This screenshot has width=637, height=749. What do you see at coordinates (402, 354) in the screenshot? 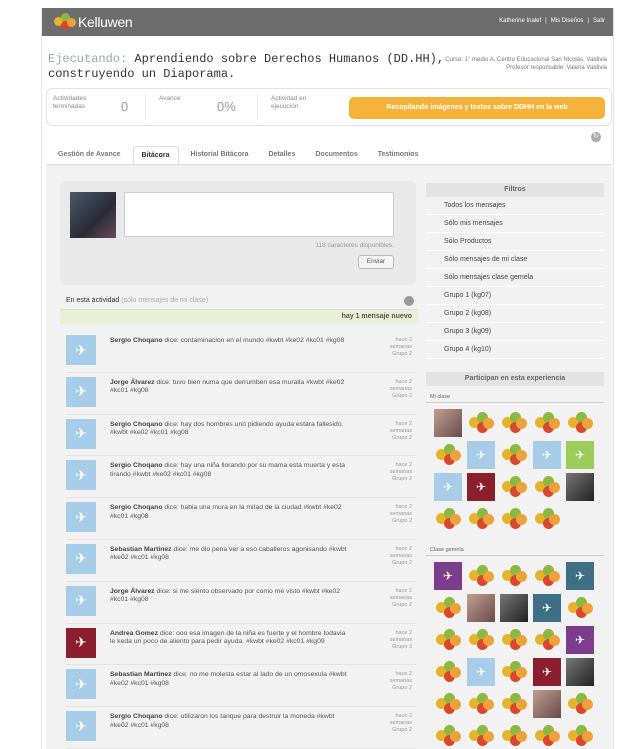
I see `message-group: Grupo 2` at bounding box center [402, 354].